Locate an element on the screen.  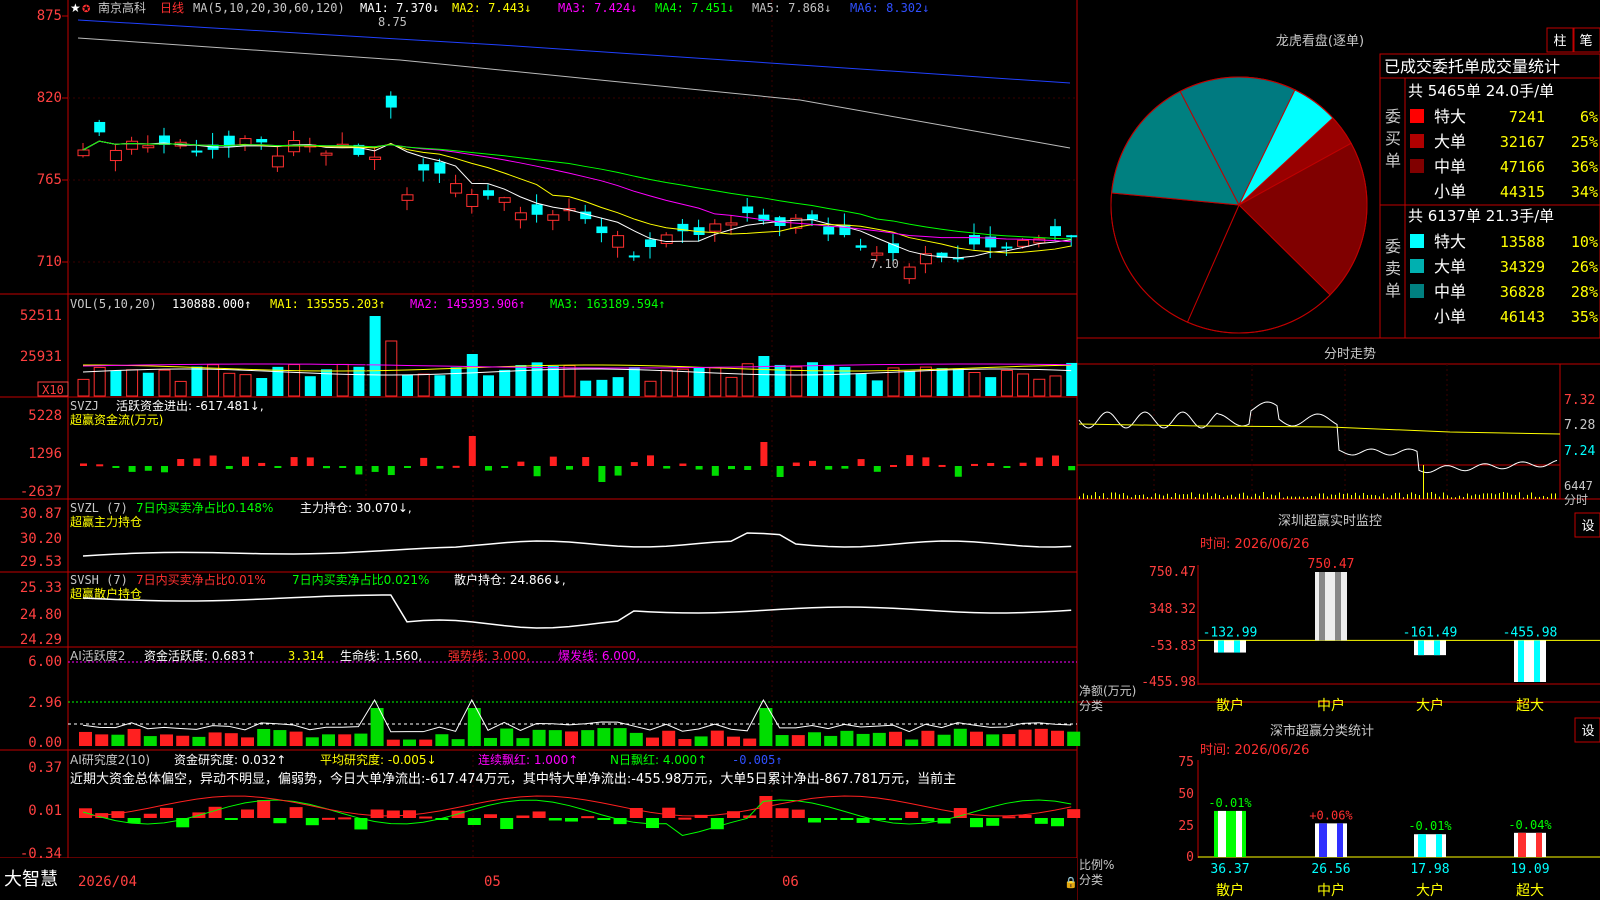
ai-active-text3: 生命线: 1.560, is located at coordinates (381, 655).